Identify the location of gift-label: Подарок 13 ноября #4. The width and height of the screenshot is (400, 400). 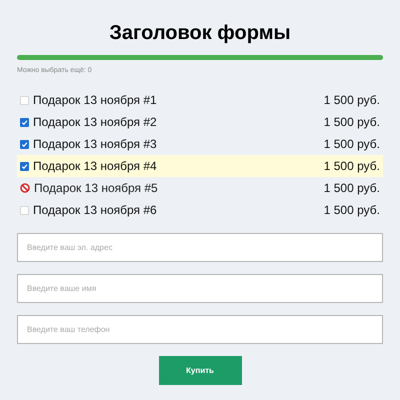
(95, 166).